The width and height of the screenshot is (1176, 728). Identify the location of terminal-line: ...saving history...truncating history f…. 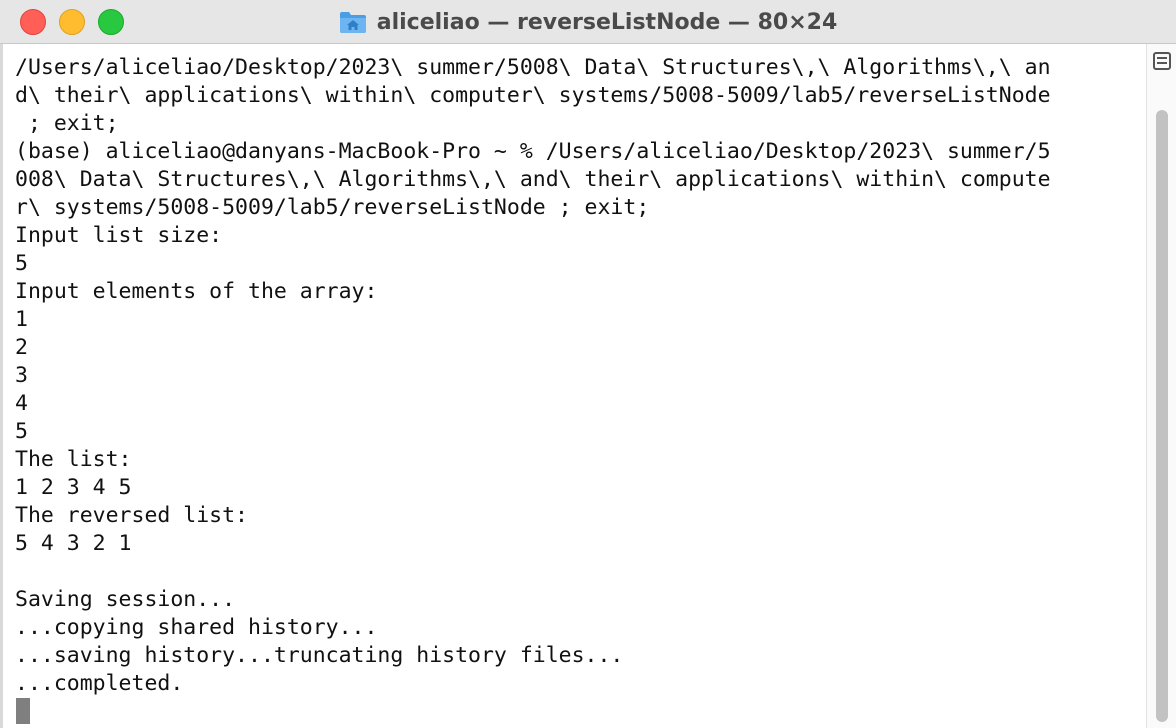
(319, 655).